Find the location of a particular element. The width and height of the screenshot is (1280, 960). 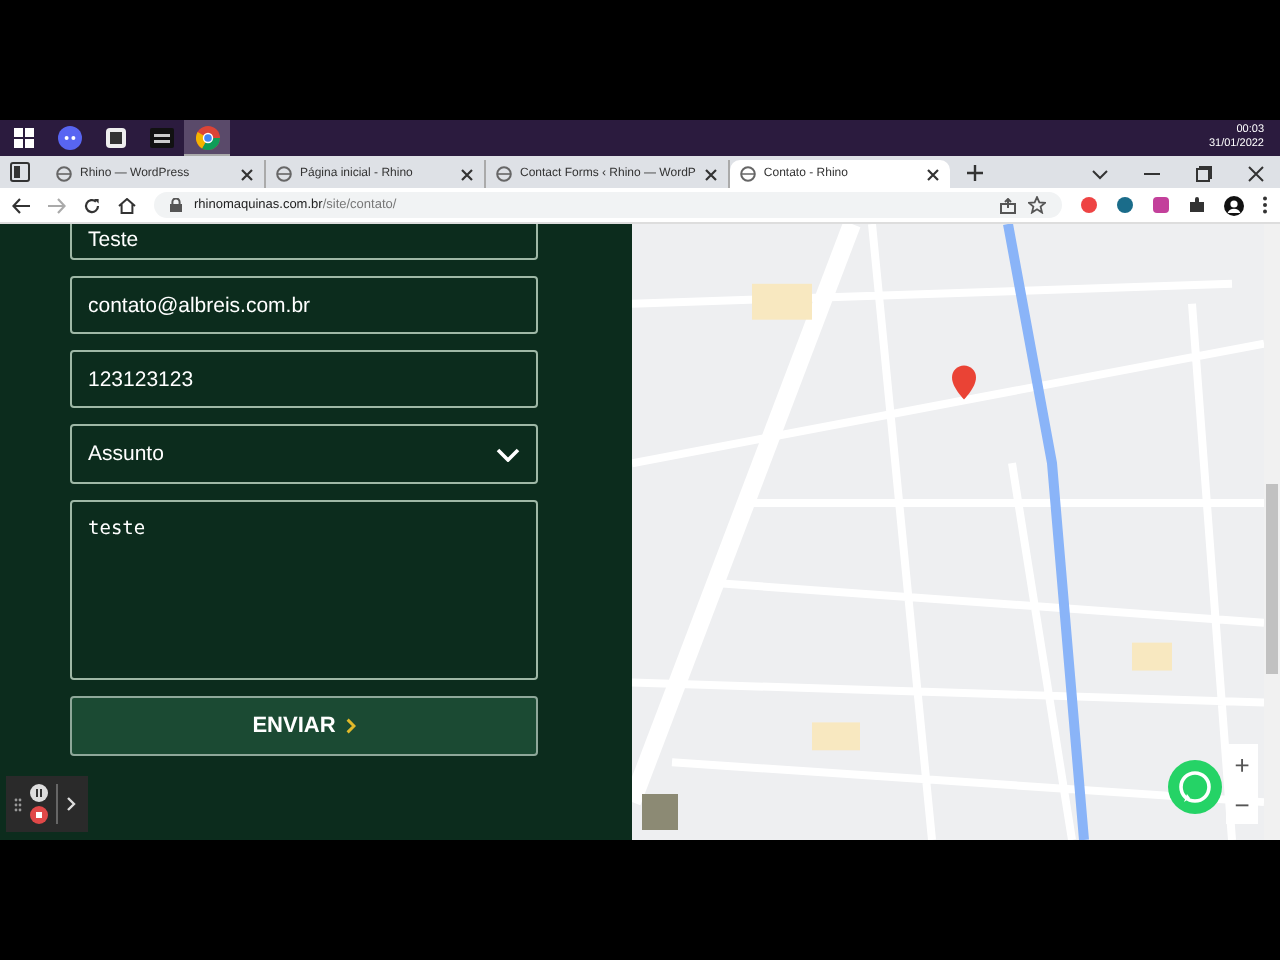

input-field: Teste is located at coordinates (304, 242).